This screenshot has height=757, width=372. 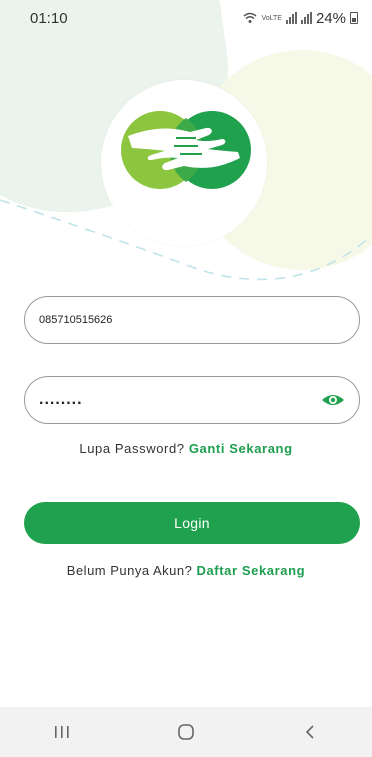 What do you see at coordinates (129, 570) in the screenshot?
I see `register-prompt: Belum Punya Akun?` at bounding box center [129, 570].